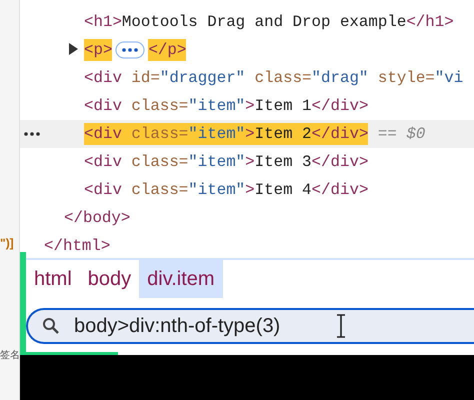  Describe the element at coordinates (98, 50) in the screenshot. I see `tag-text: <p>` at that location.